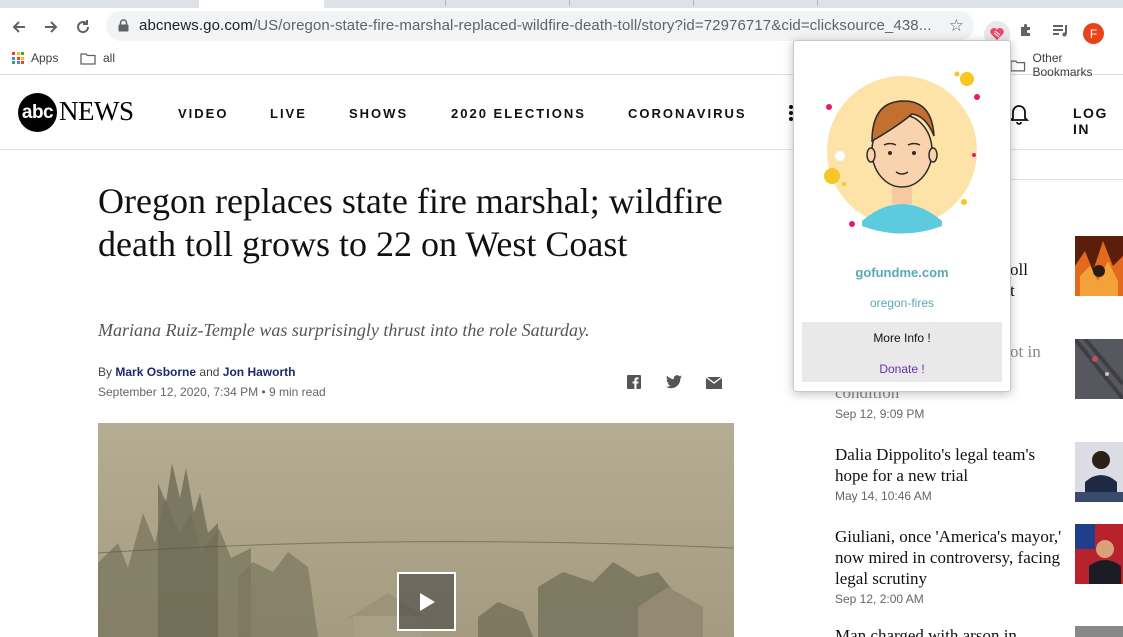 The image size is (1123, 637). What do you see at coordinates (1066, 179) in the screenshot?
I see `sidebar-divider` at bounding box center [1066, 179].